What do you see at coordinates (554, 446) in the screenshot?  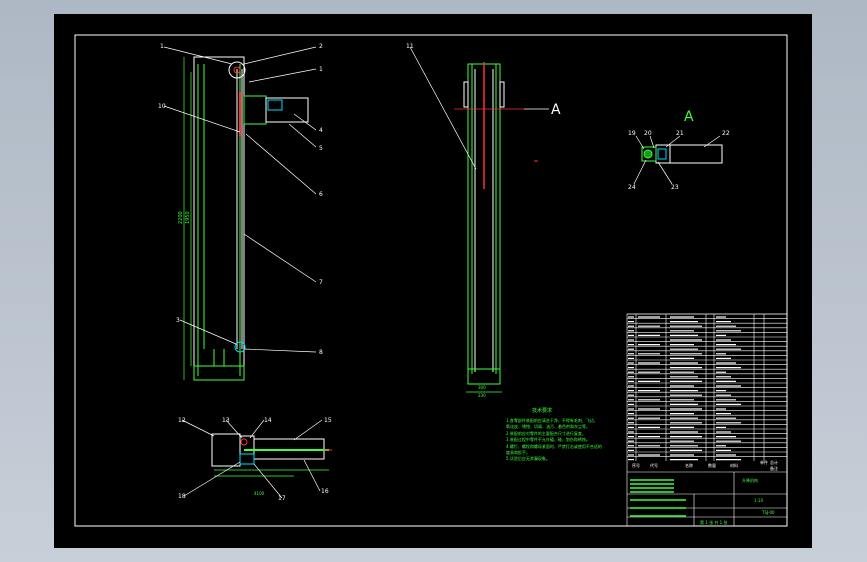 I see `note-line-5: 4.螺钉、螺栓和螺母紧固时，严禁打击或使用不合适的` at bounding box center [554, 446].